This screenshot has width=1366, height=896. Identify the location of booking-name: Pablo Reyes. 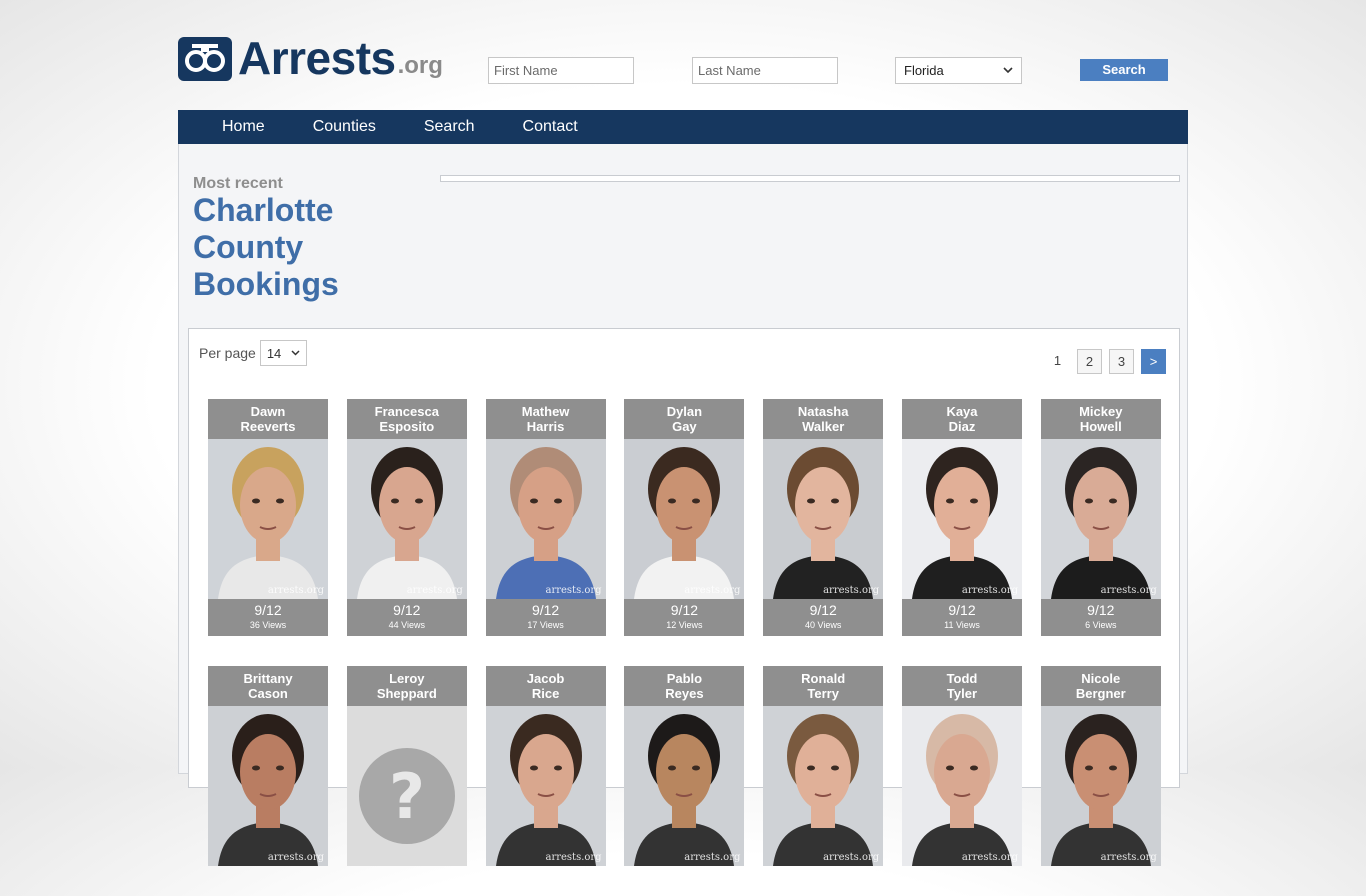
(684, 686).